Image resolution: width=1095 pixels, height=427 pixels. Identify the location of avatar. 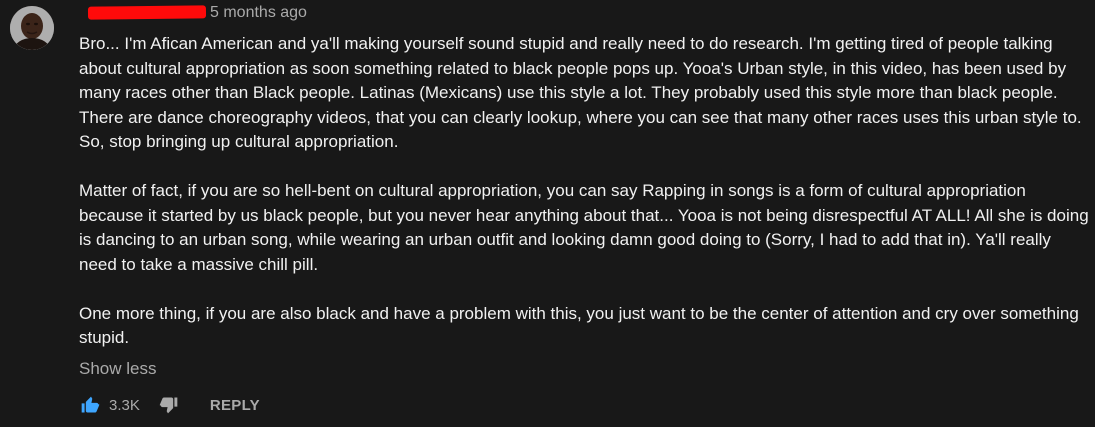
(32, 28).